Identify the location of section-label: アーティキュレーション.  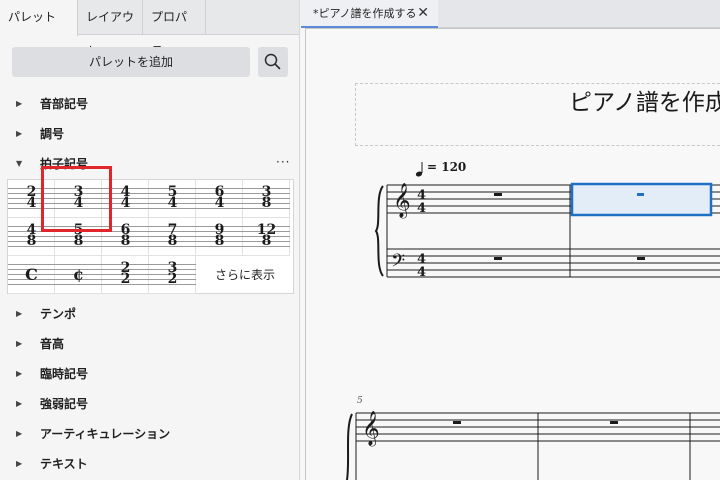
(105, 434).